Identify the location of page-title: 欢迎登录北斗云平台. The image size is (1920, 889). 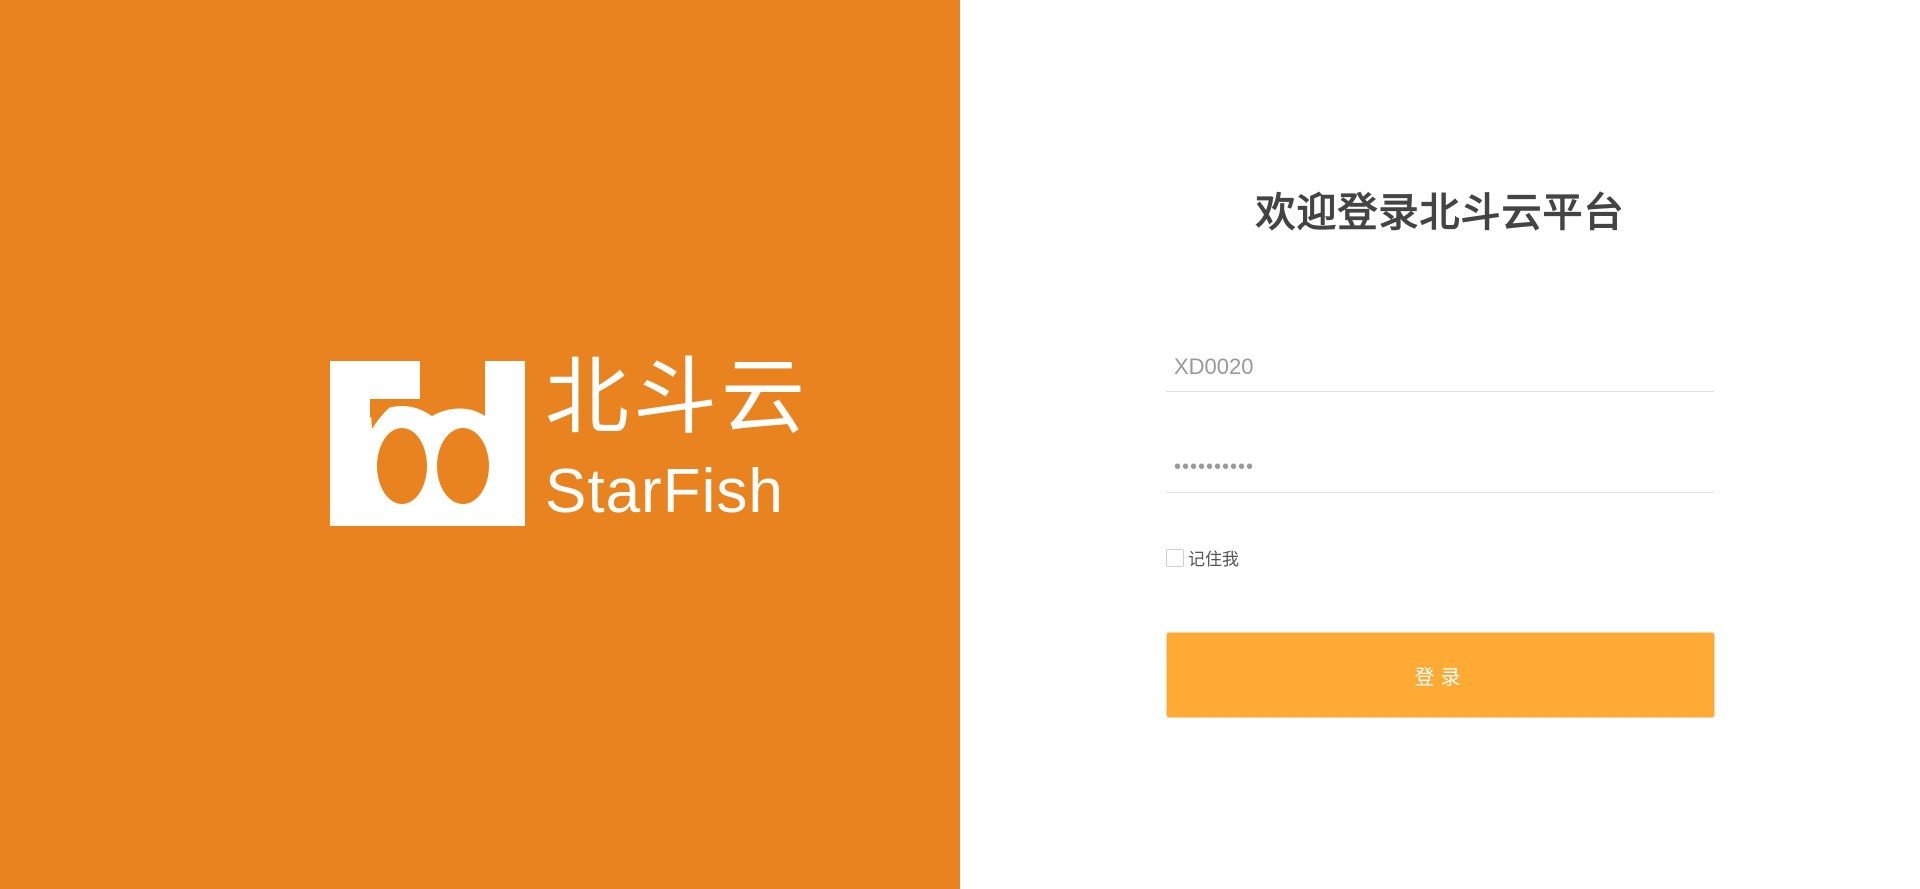
(1440, 213).